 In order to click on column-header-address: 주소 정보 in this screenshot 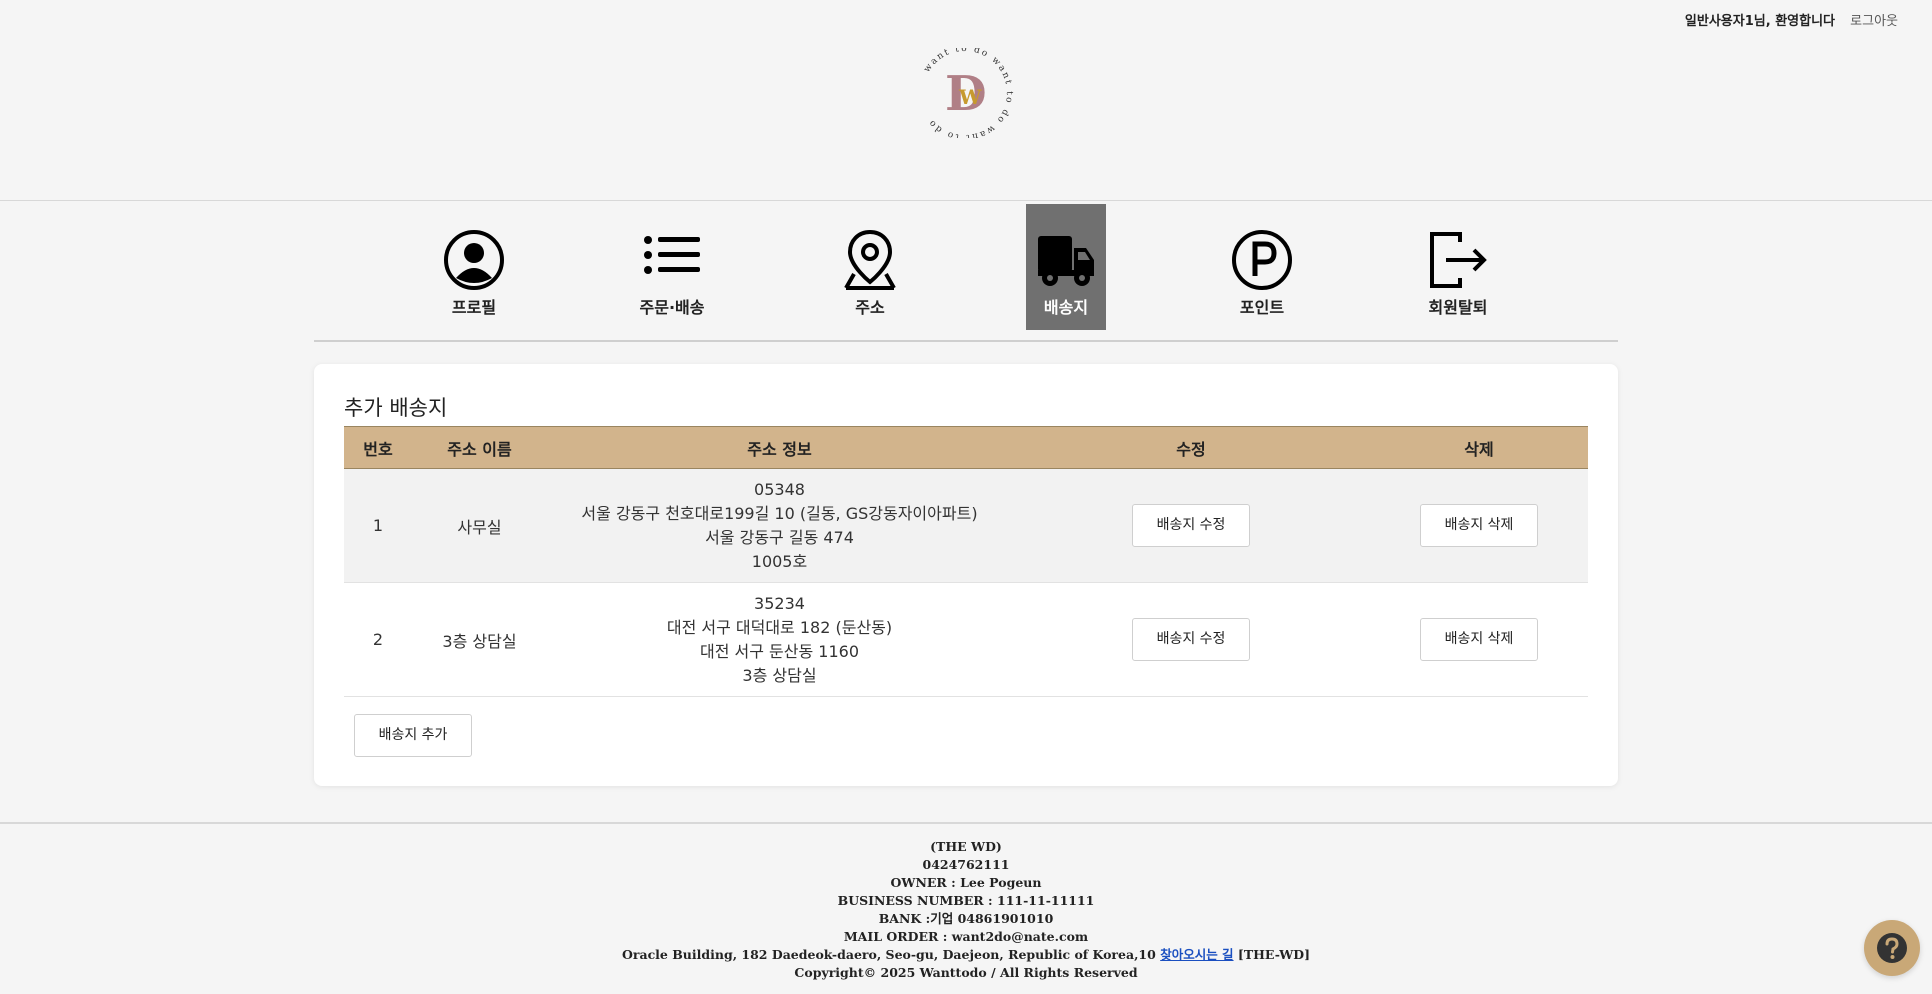, I will do `click(779, 447)`.